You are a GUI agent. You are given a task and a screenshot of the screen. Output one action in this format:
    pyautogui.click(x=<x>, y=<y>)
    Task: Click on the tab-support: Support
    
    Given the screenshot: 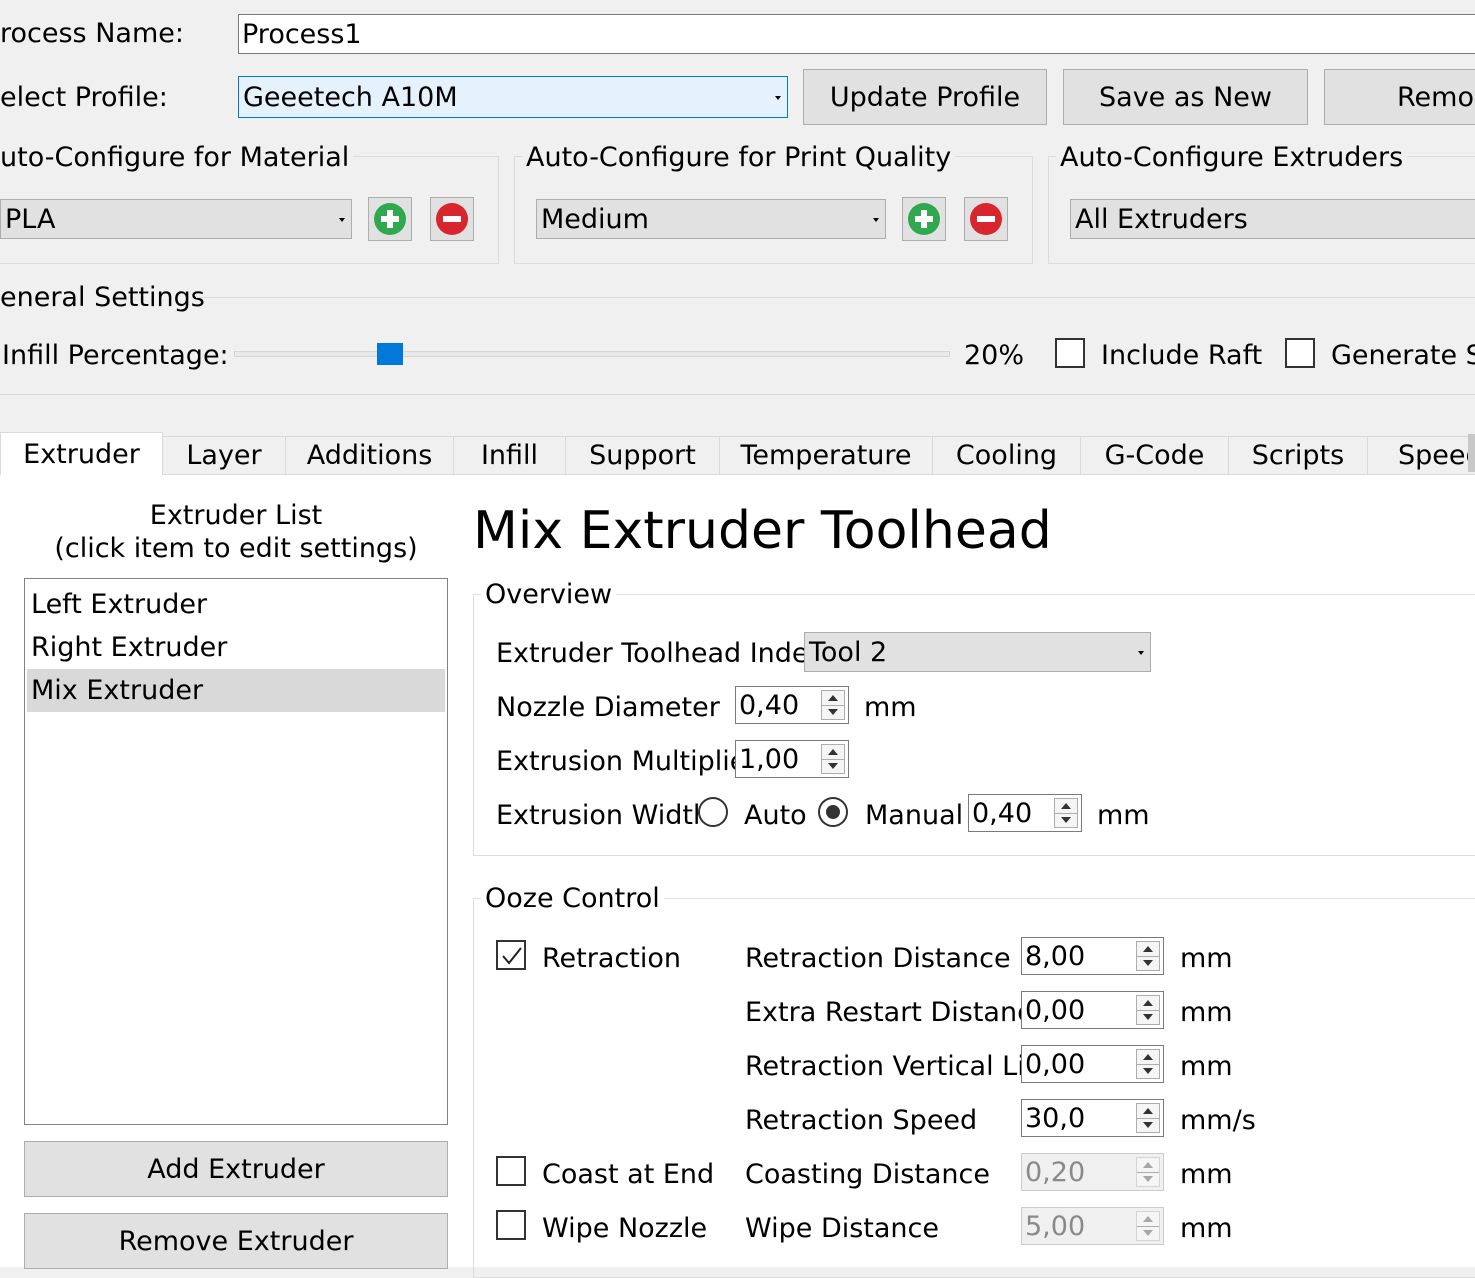 What is the action you would take?
    pyautogui.click(x=642, y=455)
    